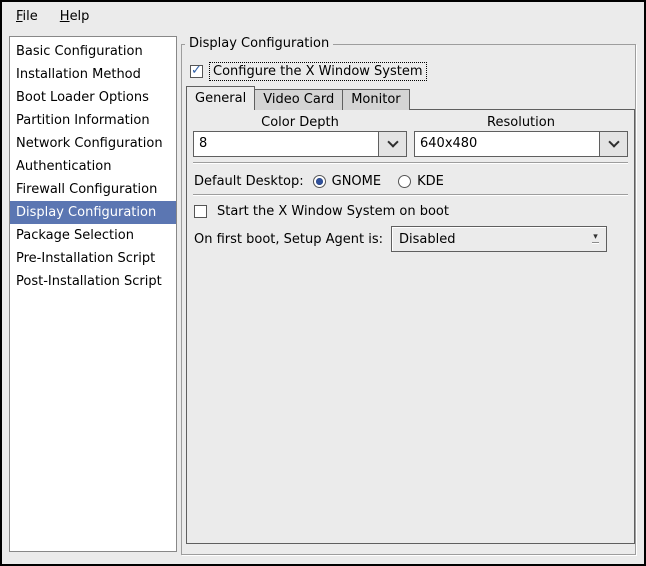 Image resolution: width=646 pixels, height=566 pixels. I want to click on start-x-row: Start the X Window System on boot, so click(323, 211).